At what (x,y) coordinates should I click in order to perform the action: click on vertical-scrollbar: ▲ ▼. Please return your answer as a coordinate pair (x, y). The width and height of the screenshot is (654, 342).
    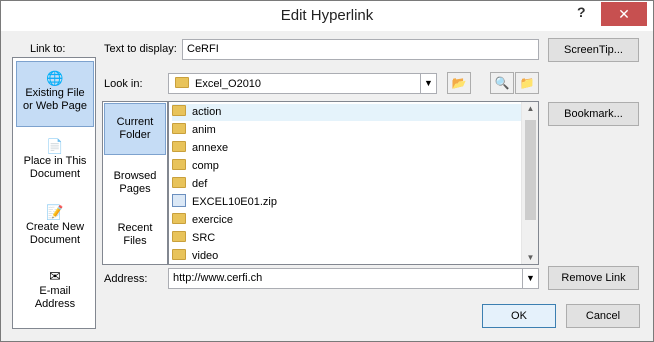
    Looking at the image, I should click on (529, 183).